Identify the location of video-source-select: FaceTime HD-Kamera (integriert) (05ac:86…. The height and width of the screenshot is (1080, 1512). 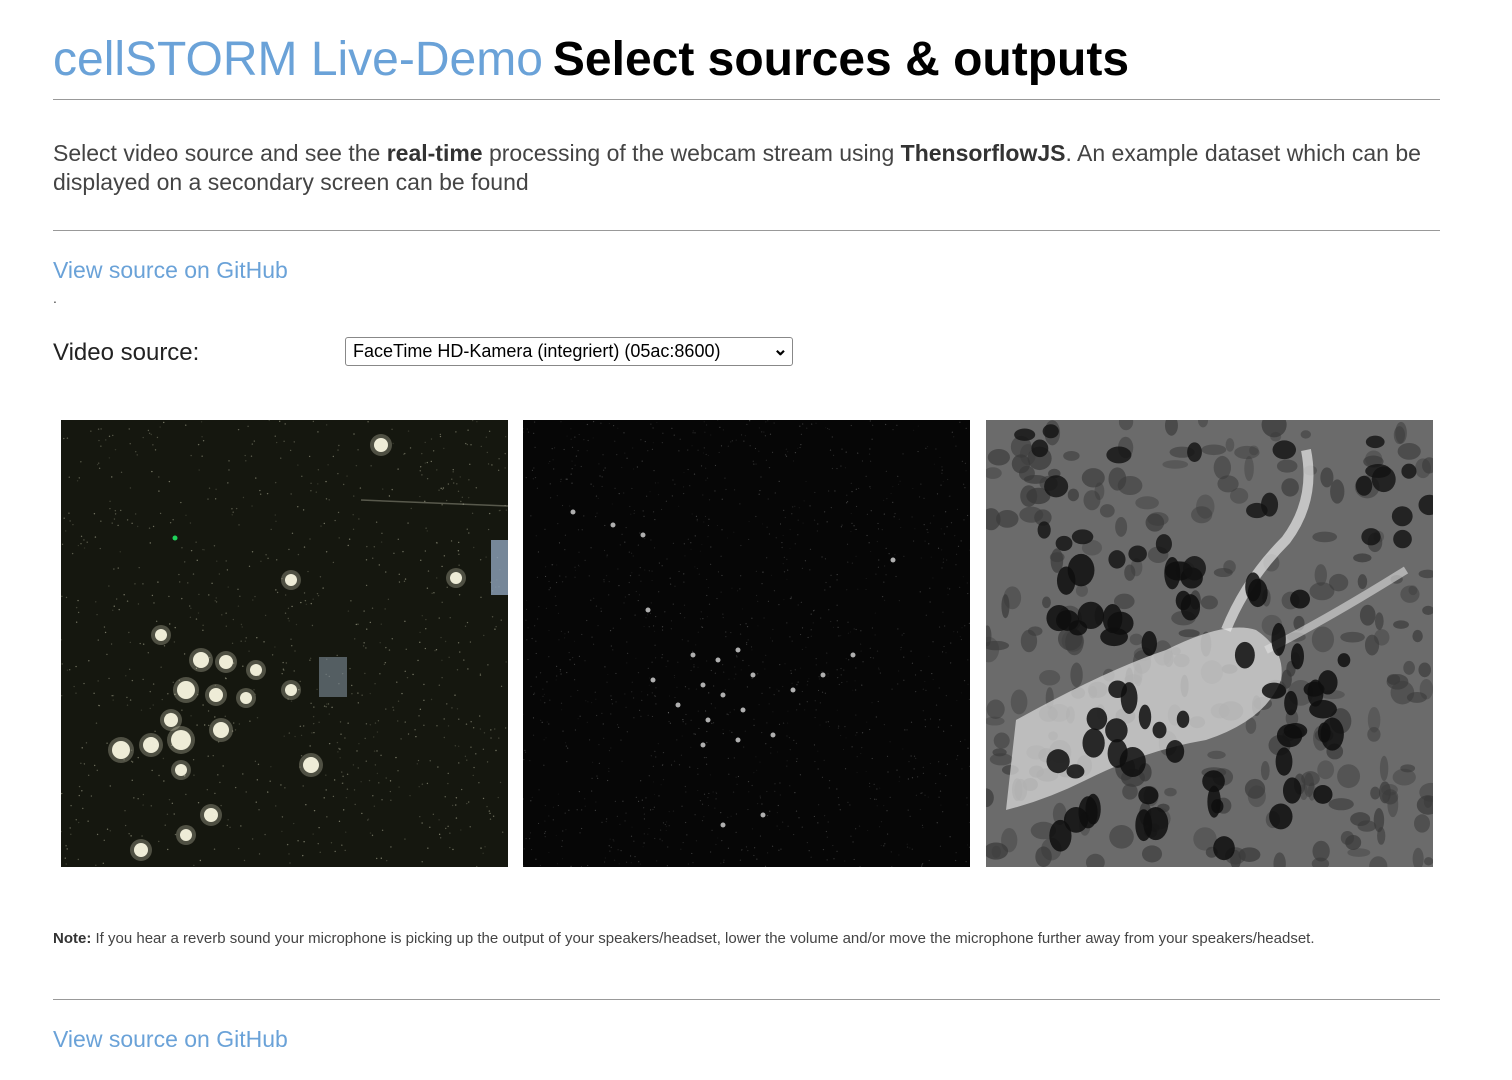
(569, 351).